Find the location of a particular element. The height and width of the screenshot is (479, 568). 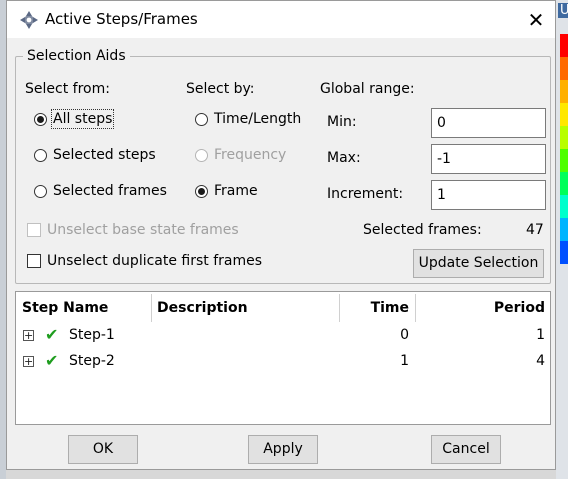

step-name: Step-2 is located at coordinates (92, 361).